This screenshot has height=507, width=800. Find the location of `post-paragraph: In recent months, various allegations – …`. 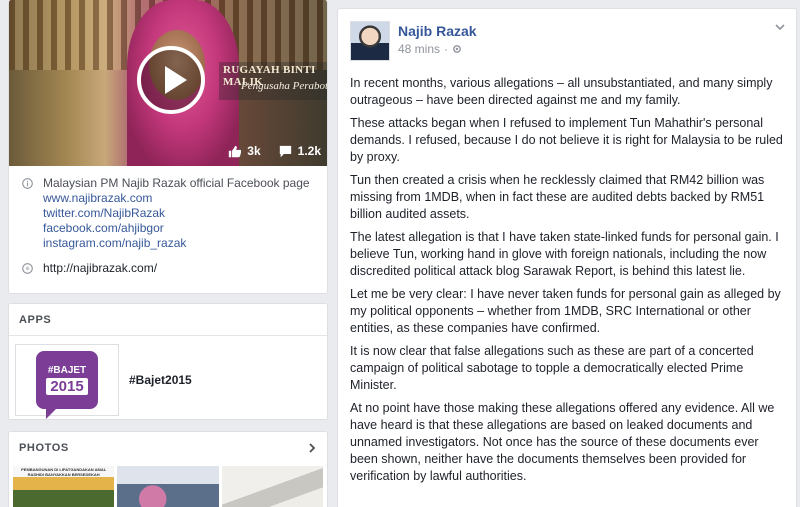

post-paragraph: In recent months, various allegations – … is located at coordinates (561, 91).